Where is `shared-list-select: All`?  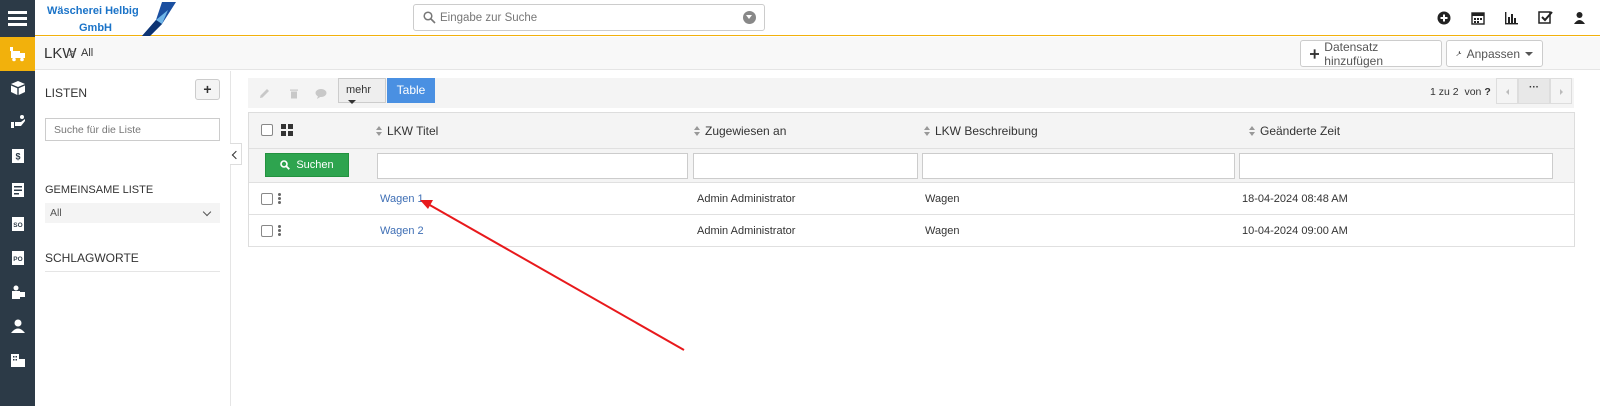
shared-list-select: All is located at coordinates (132, 213).